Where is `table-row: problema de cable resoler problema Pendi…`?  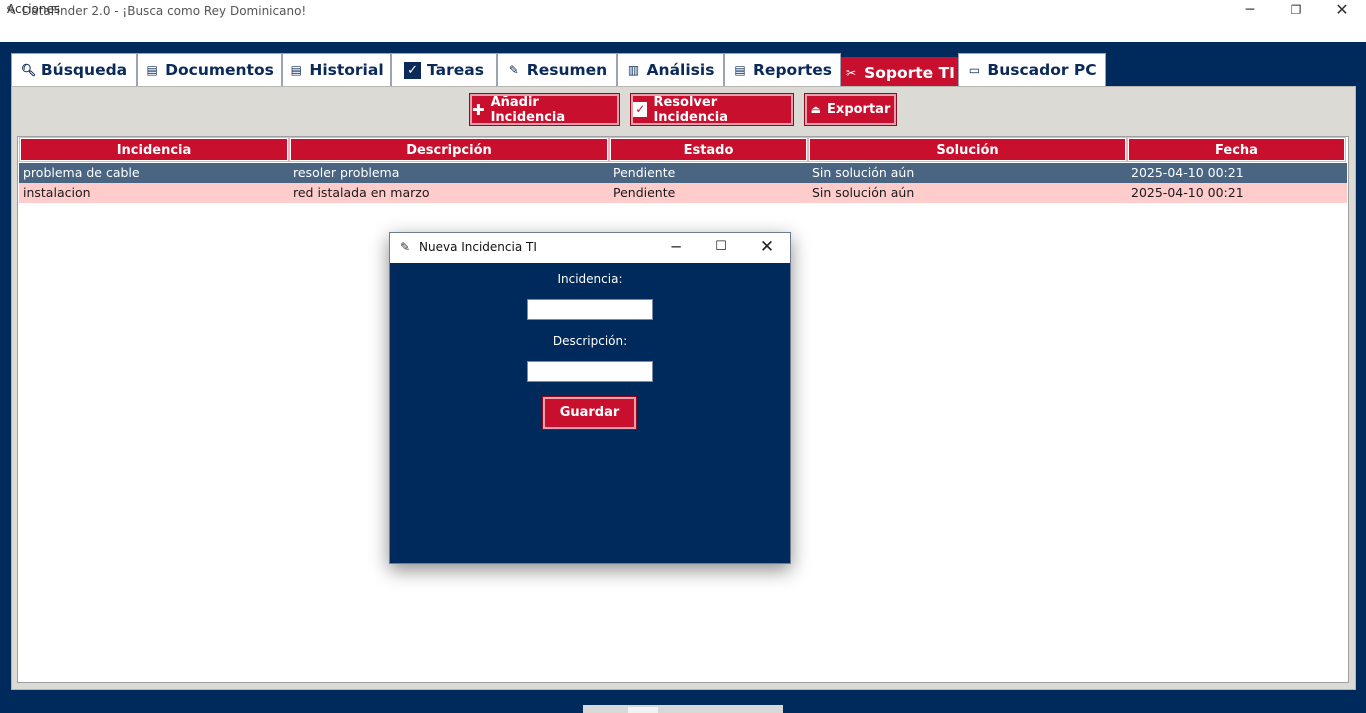 table-row: problema de cable resoler problema Pendi… is located at coordinates (683, 173).